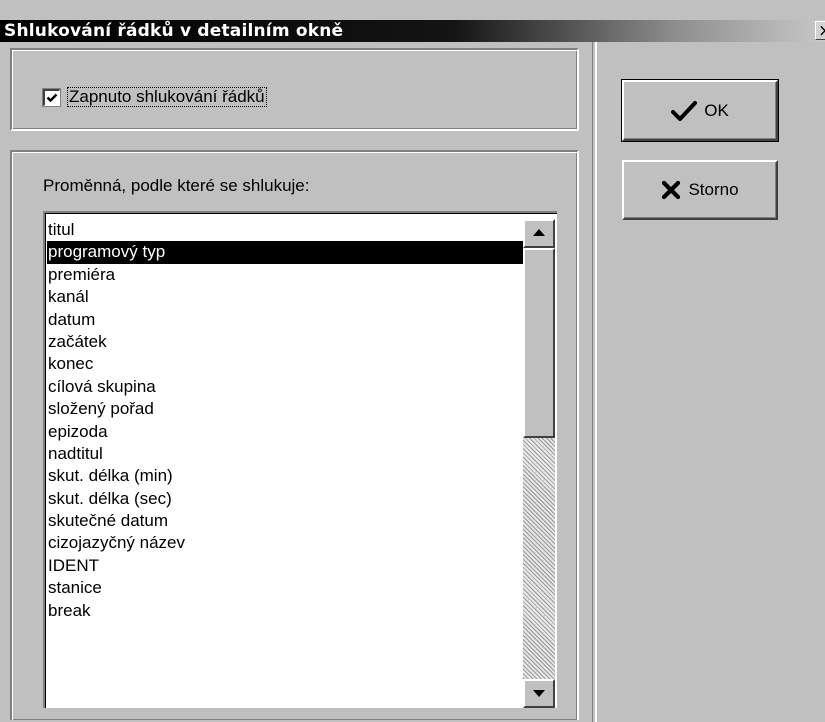 The width and height of the screenshot is (825, 722). What do you see at coordinates (174, 31) in the screenshot?
I see `window-title: Shlukování řádků v detailním okně` at bounding box center [174, 31].